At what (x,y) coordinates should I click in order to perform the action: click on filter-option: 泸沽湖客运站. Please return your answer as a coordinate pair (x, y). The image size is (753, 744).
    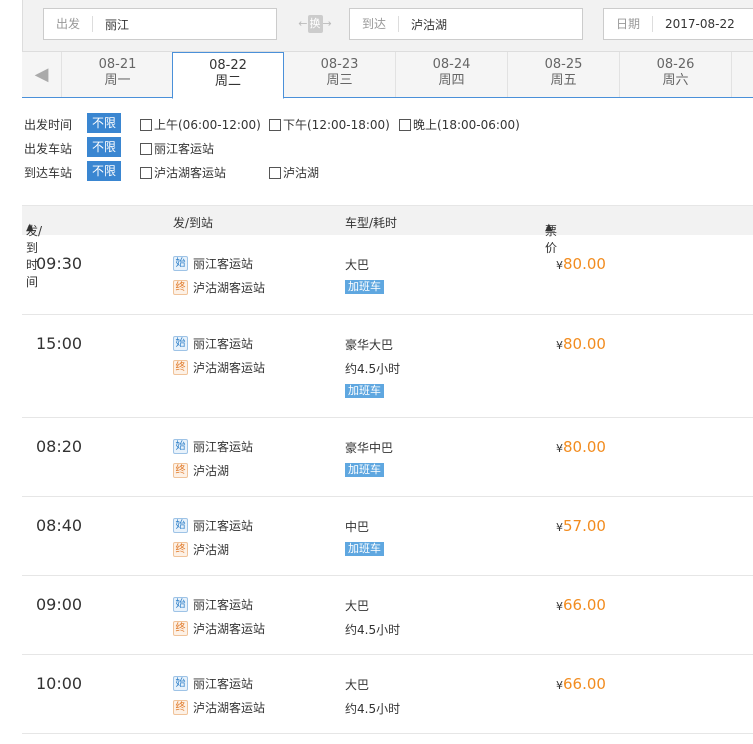
    Looking at the image, I should click on (183, 172).